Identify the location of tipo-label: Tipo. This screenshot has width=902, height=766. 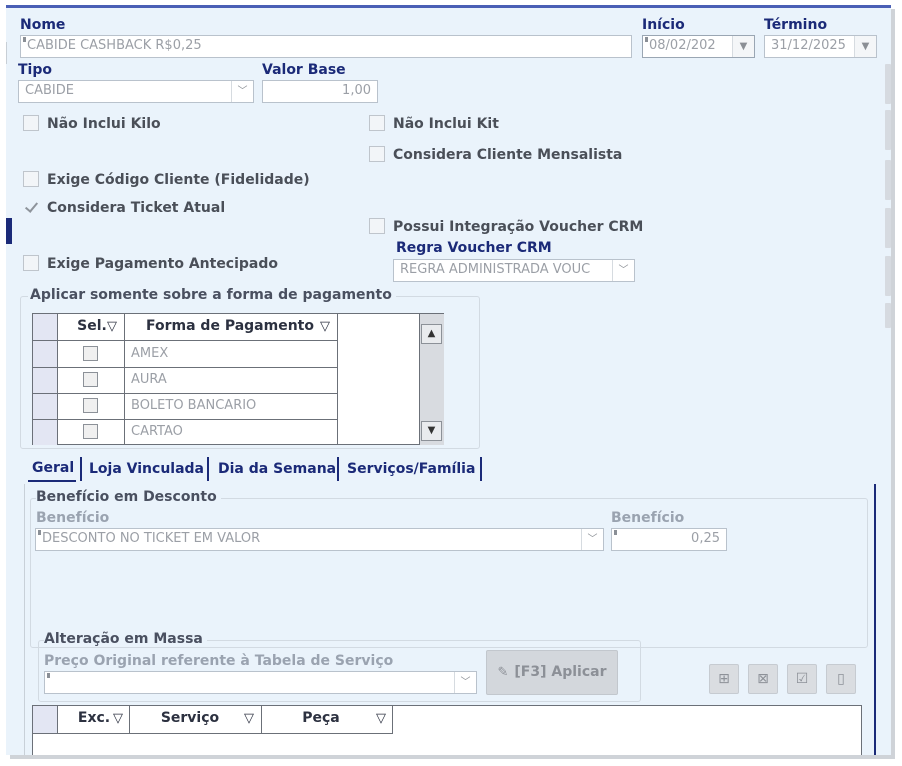
(35, 70).